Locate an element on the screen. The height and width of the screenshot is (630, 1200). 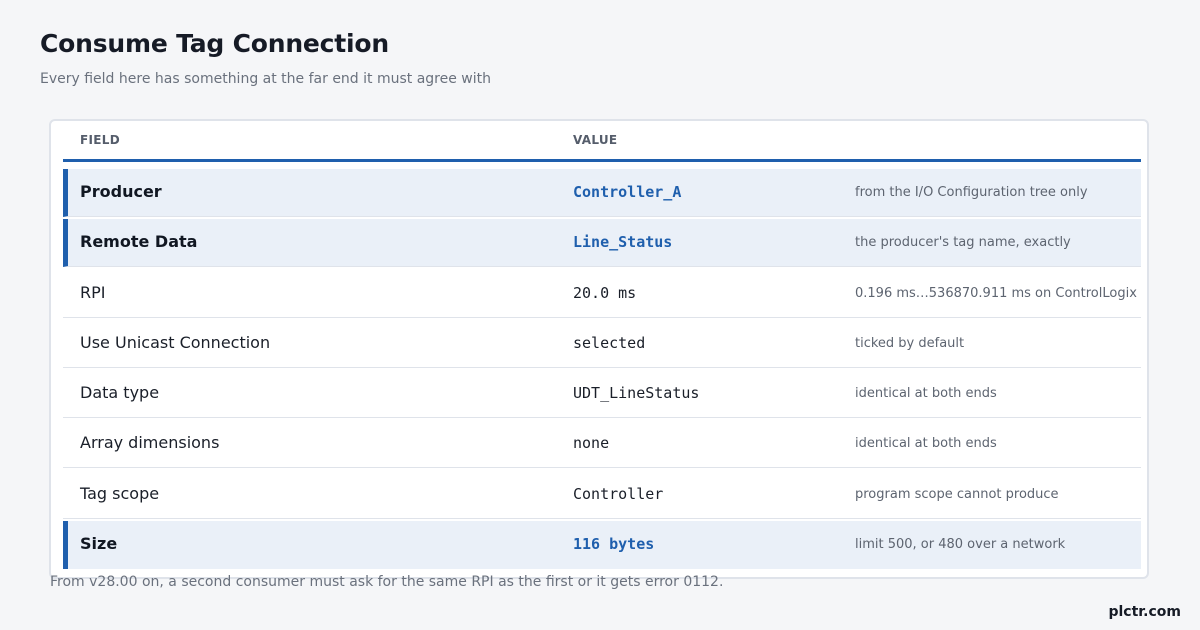
field-value: selected is located at coordinates (609, 342).